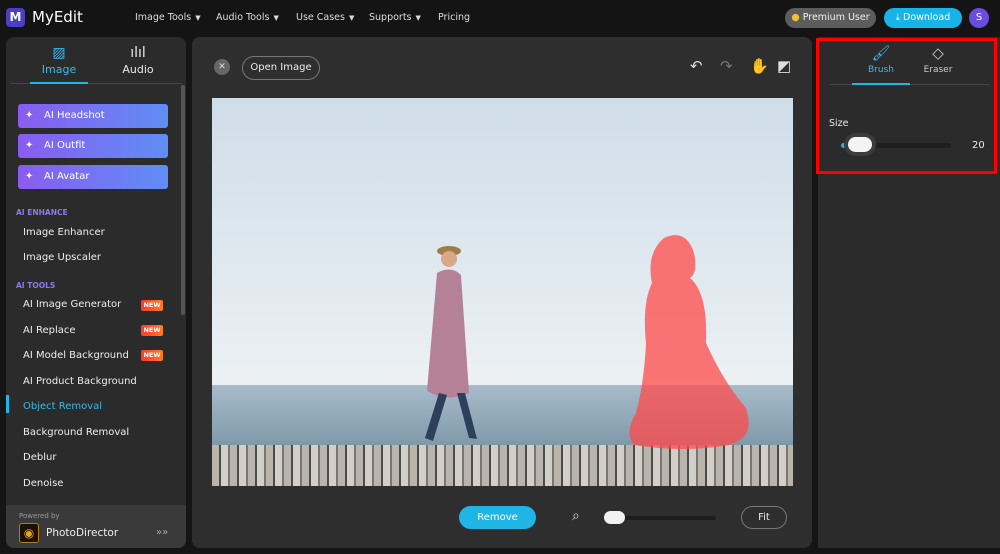  Describe the element at coordinates (390, 17) in the screenshot. I see `nav-label: Supports` at that location.